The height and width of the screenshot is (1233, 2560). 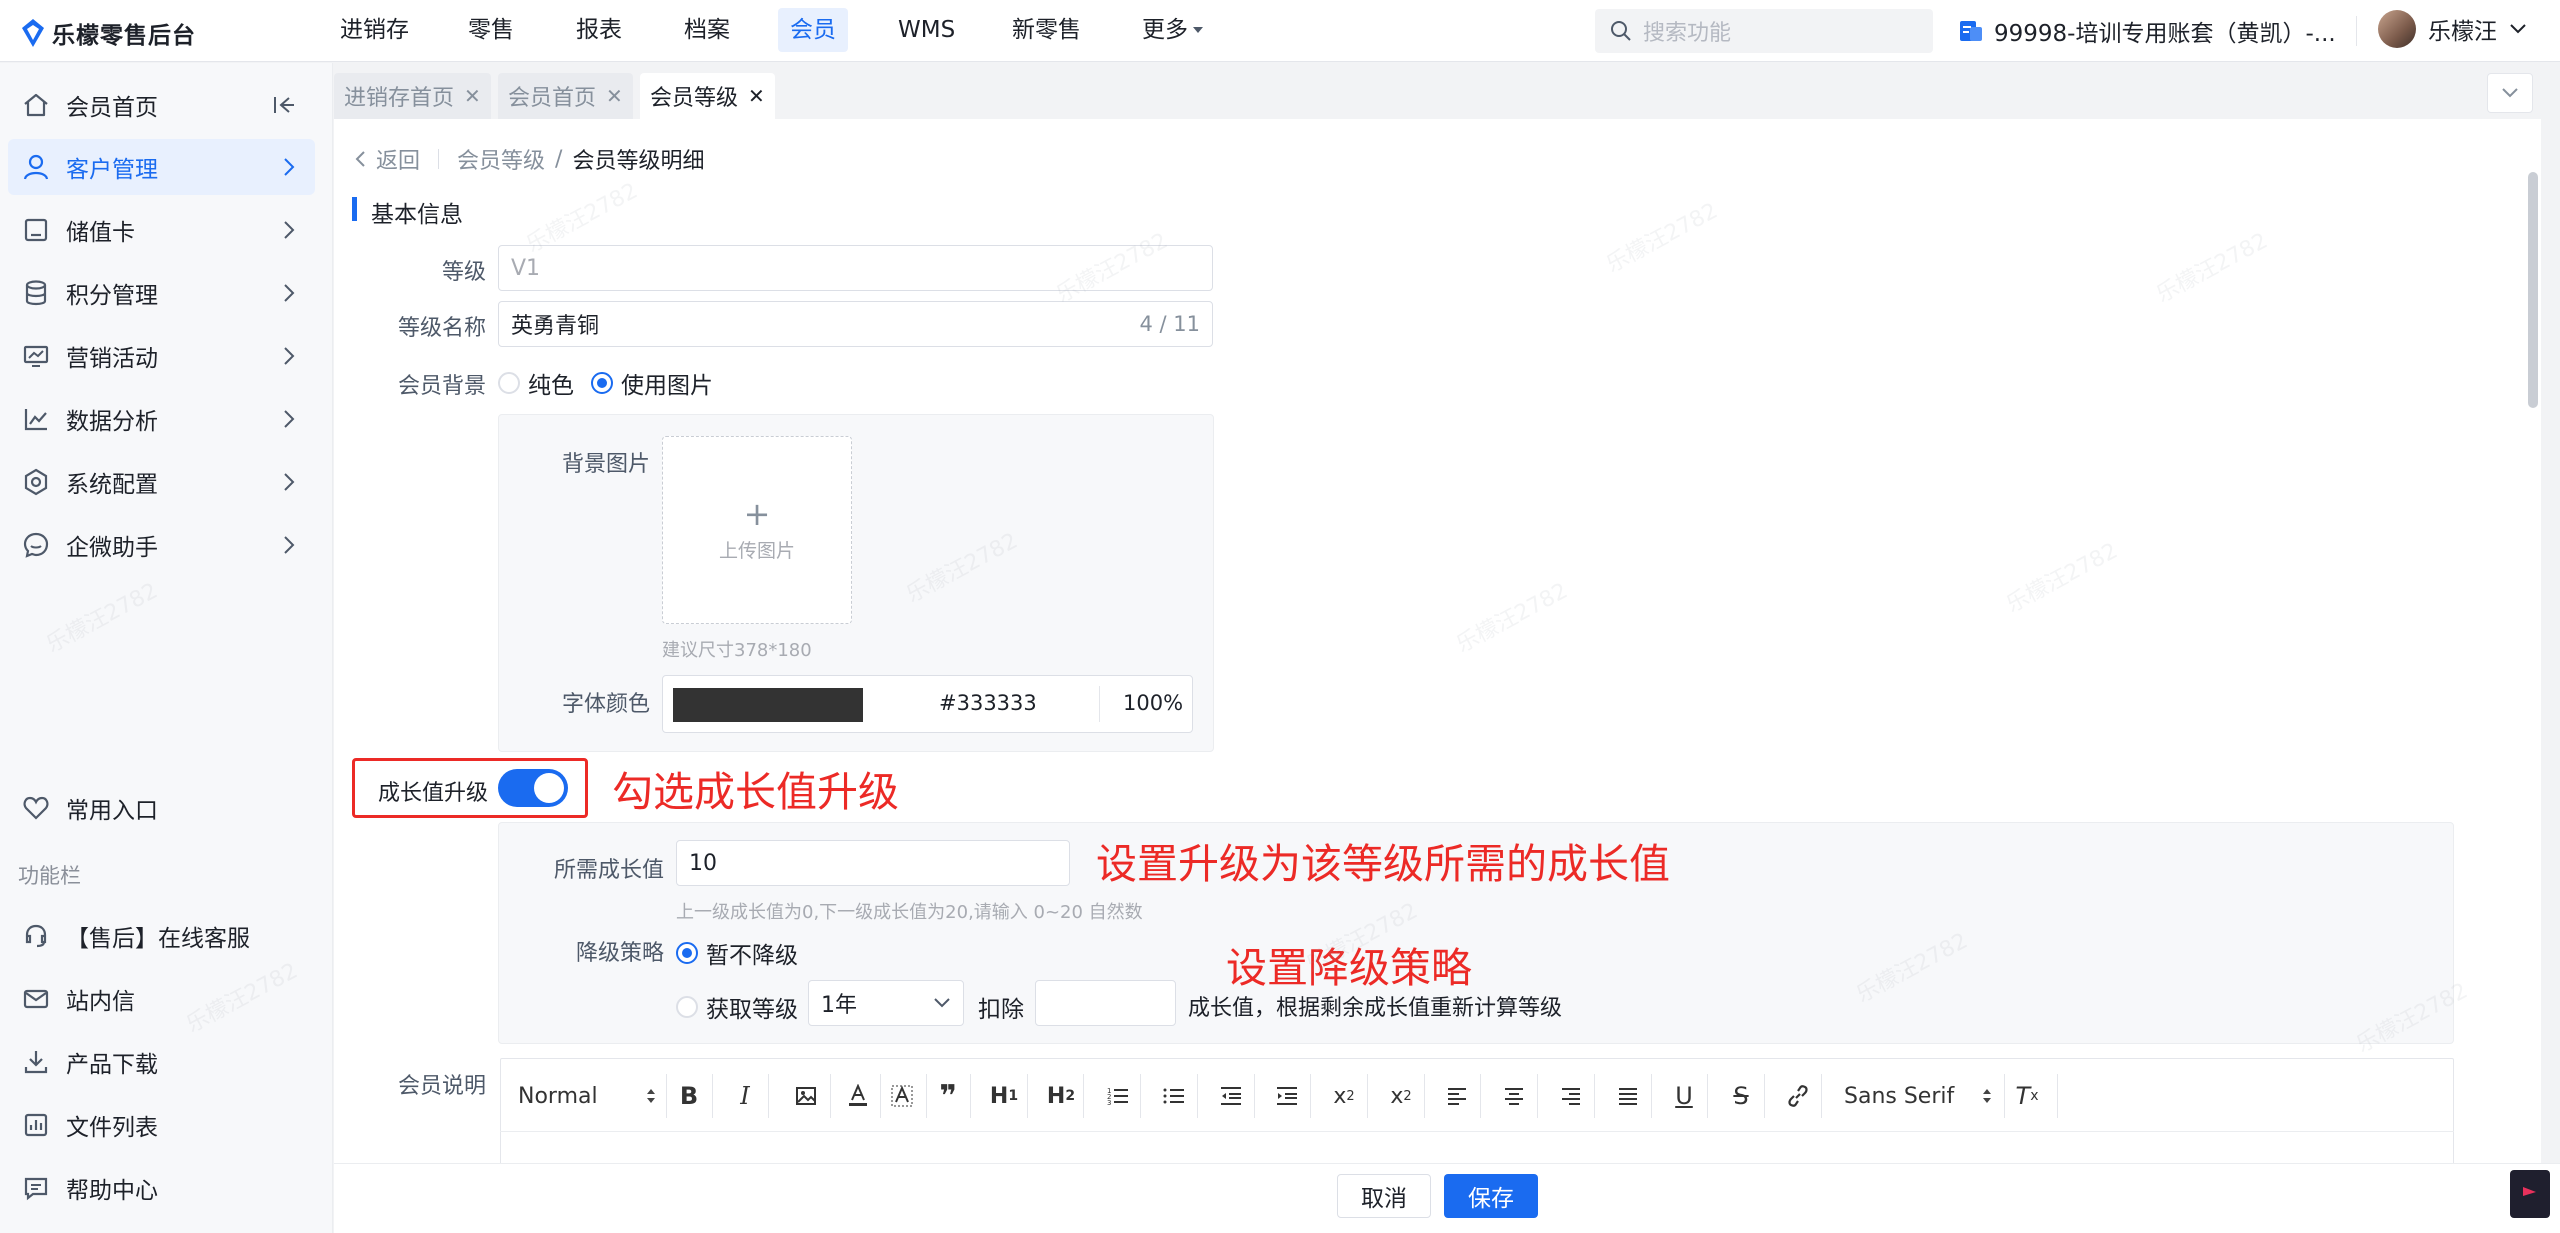 What do you see at coordinates (1173, 30) in the screenshot?
I see `nav-more: 更多` at bounding box center [1173, 30].